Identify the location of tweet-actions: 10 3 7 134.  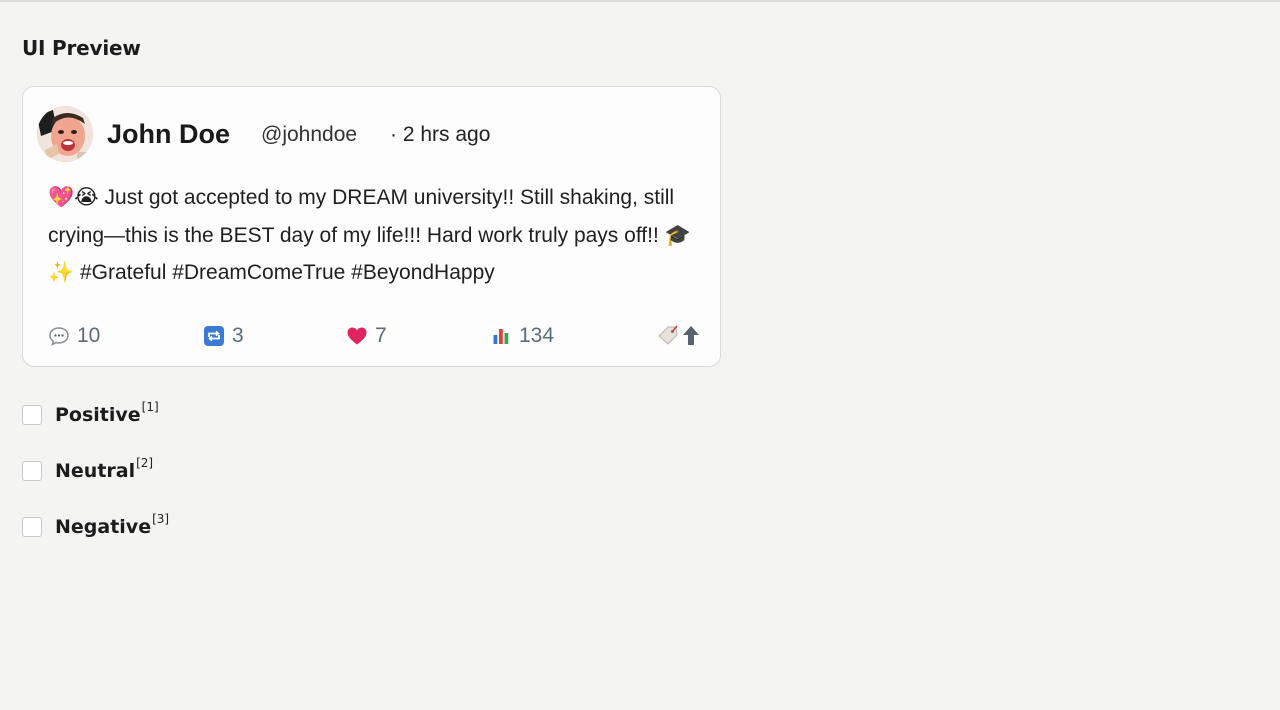
(378, 336).